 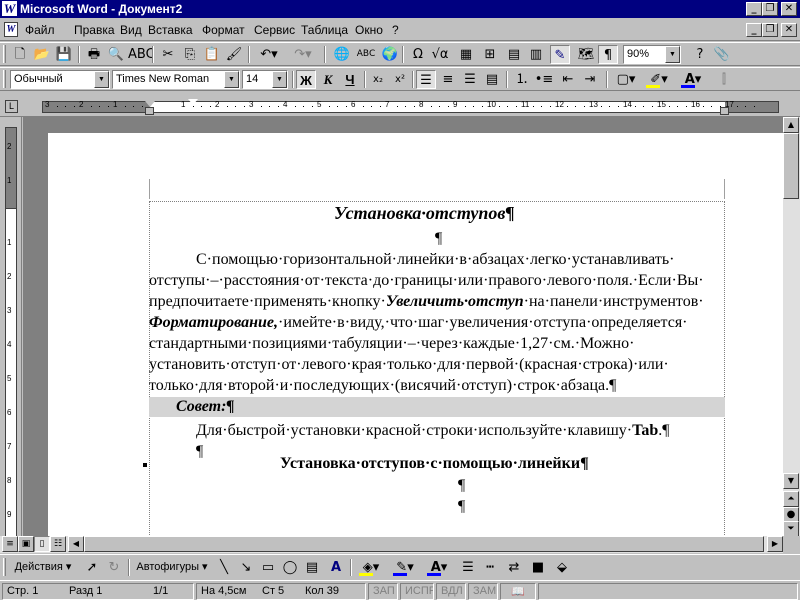 What do you see at coordinates (336, 567) in the screenshot?
I see `wordart-icon: A` at bounding box center [336, 567].